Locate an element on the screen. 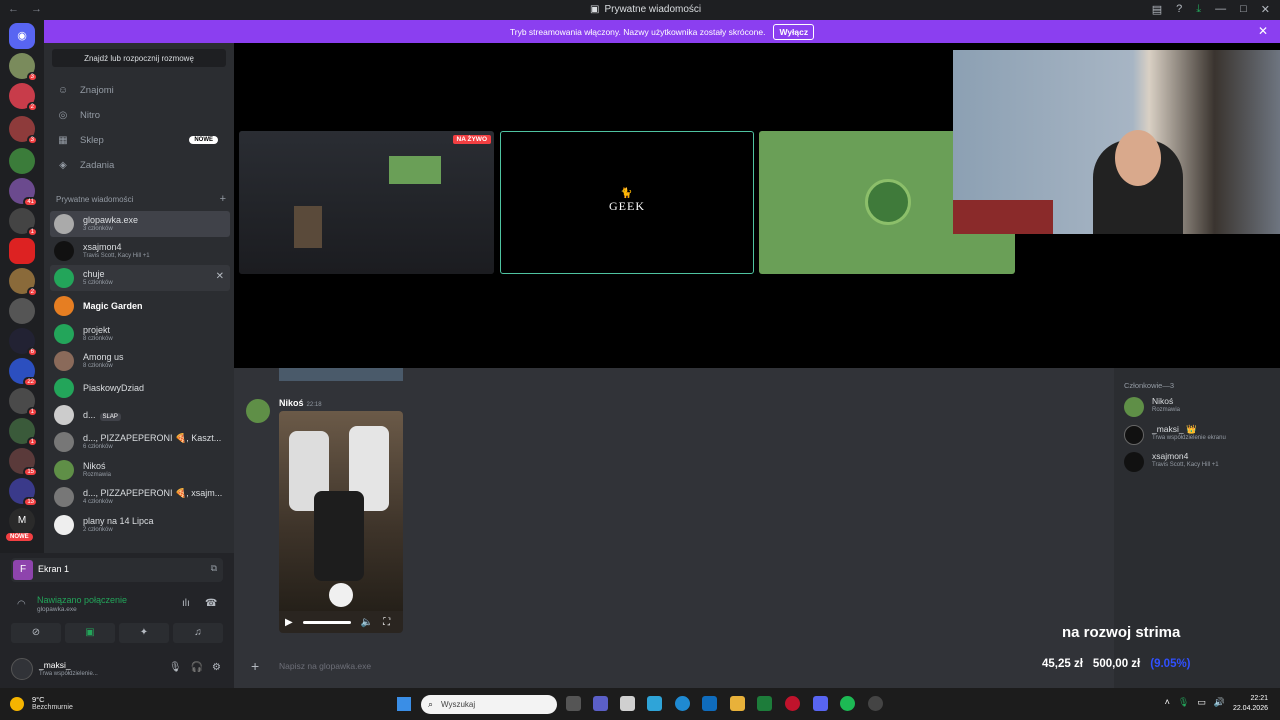  play-icon: ▶ is located at coordinates (289, 622).